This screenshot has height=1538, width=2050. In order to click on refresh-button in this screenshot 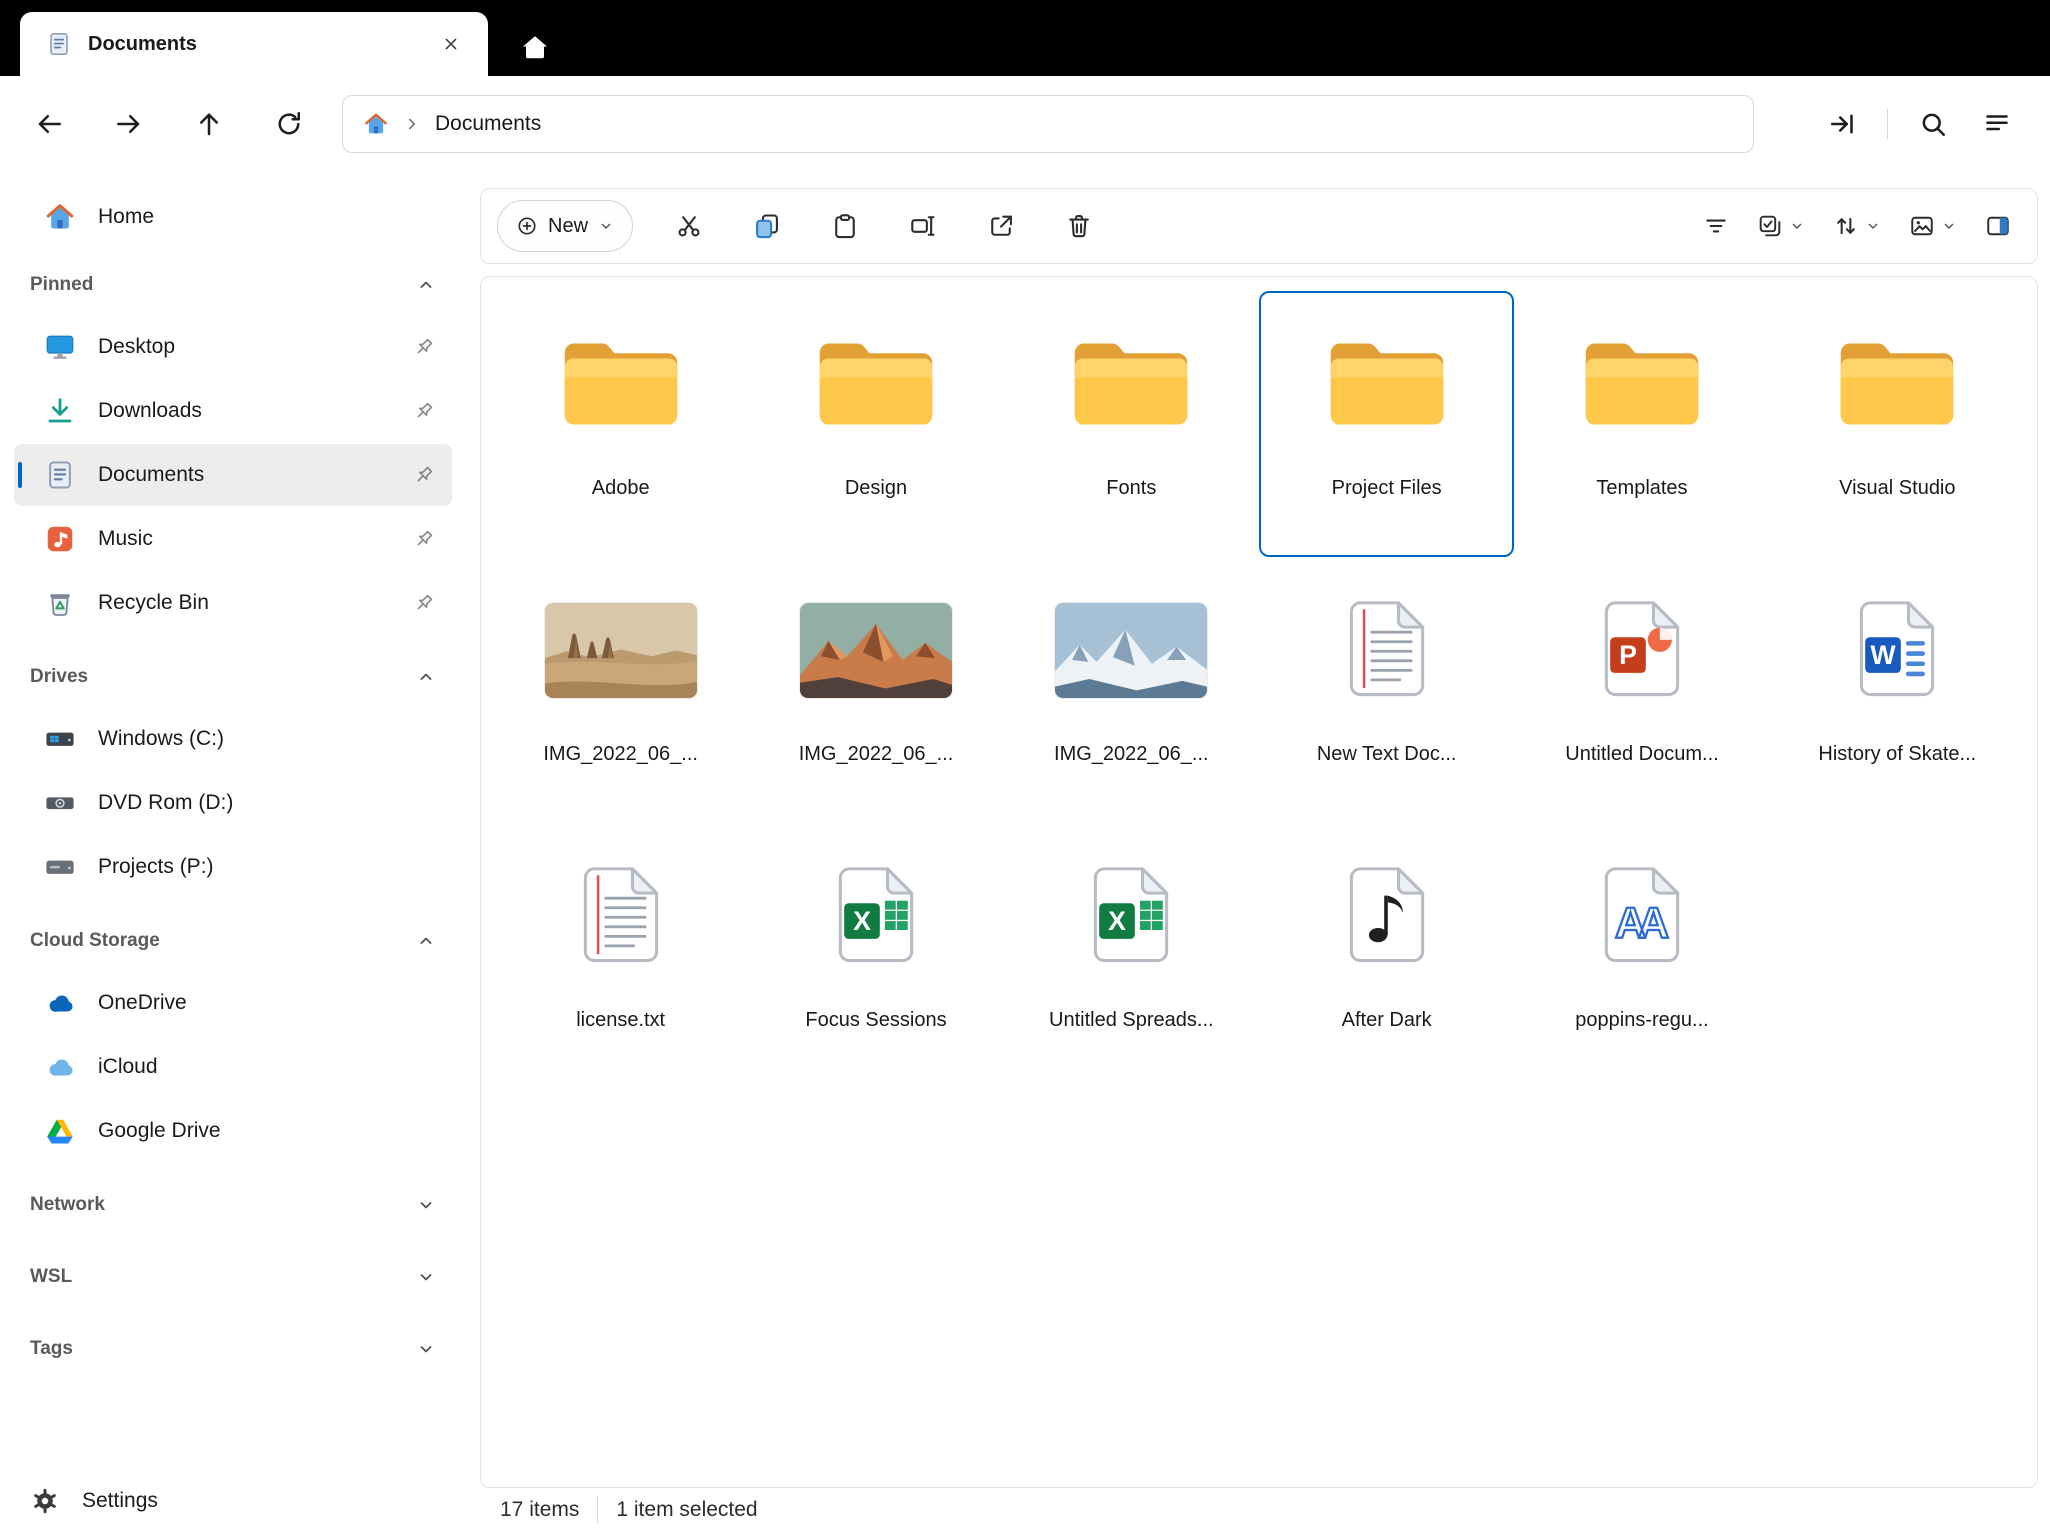, I will do `click(289, 124)`.